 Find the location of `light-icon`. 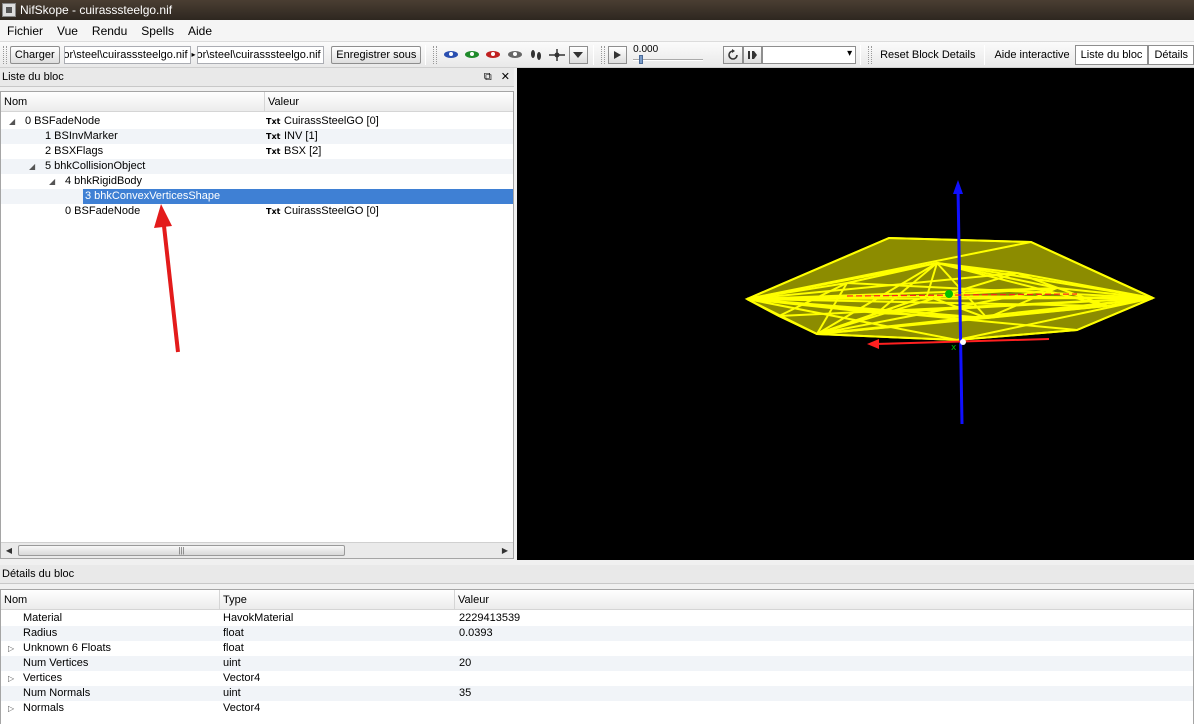

light-icon is located at coordinates (556, 55).